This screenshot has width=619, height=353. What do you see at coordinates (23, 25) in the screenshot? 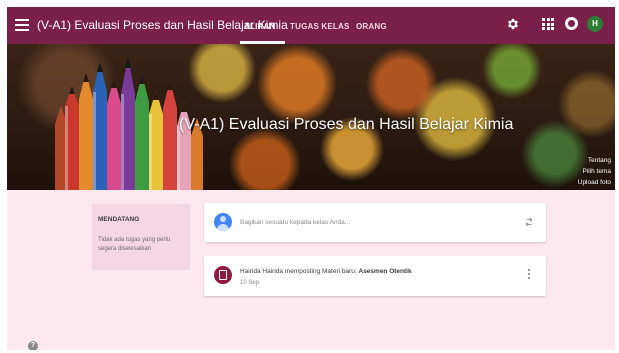
I see `menu-icon` at bounding box center [23, 25].